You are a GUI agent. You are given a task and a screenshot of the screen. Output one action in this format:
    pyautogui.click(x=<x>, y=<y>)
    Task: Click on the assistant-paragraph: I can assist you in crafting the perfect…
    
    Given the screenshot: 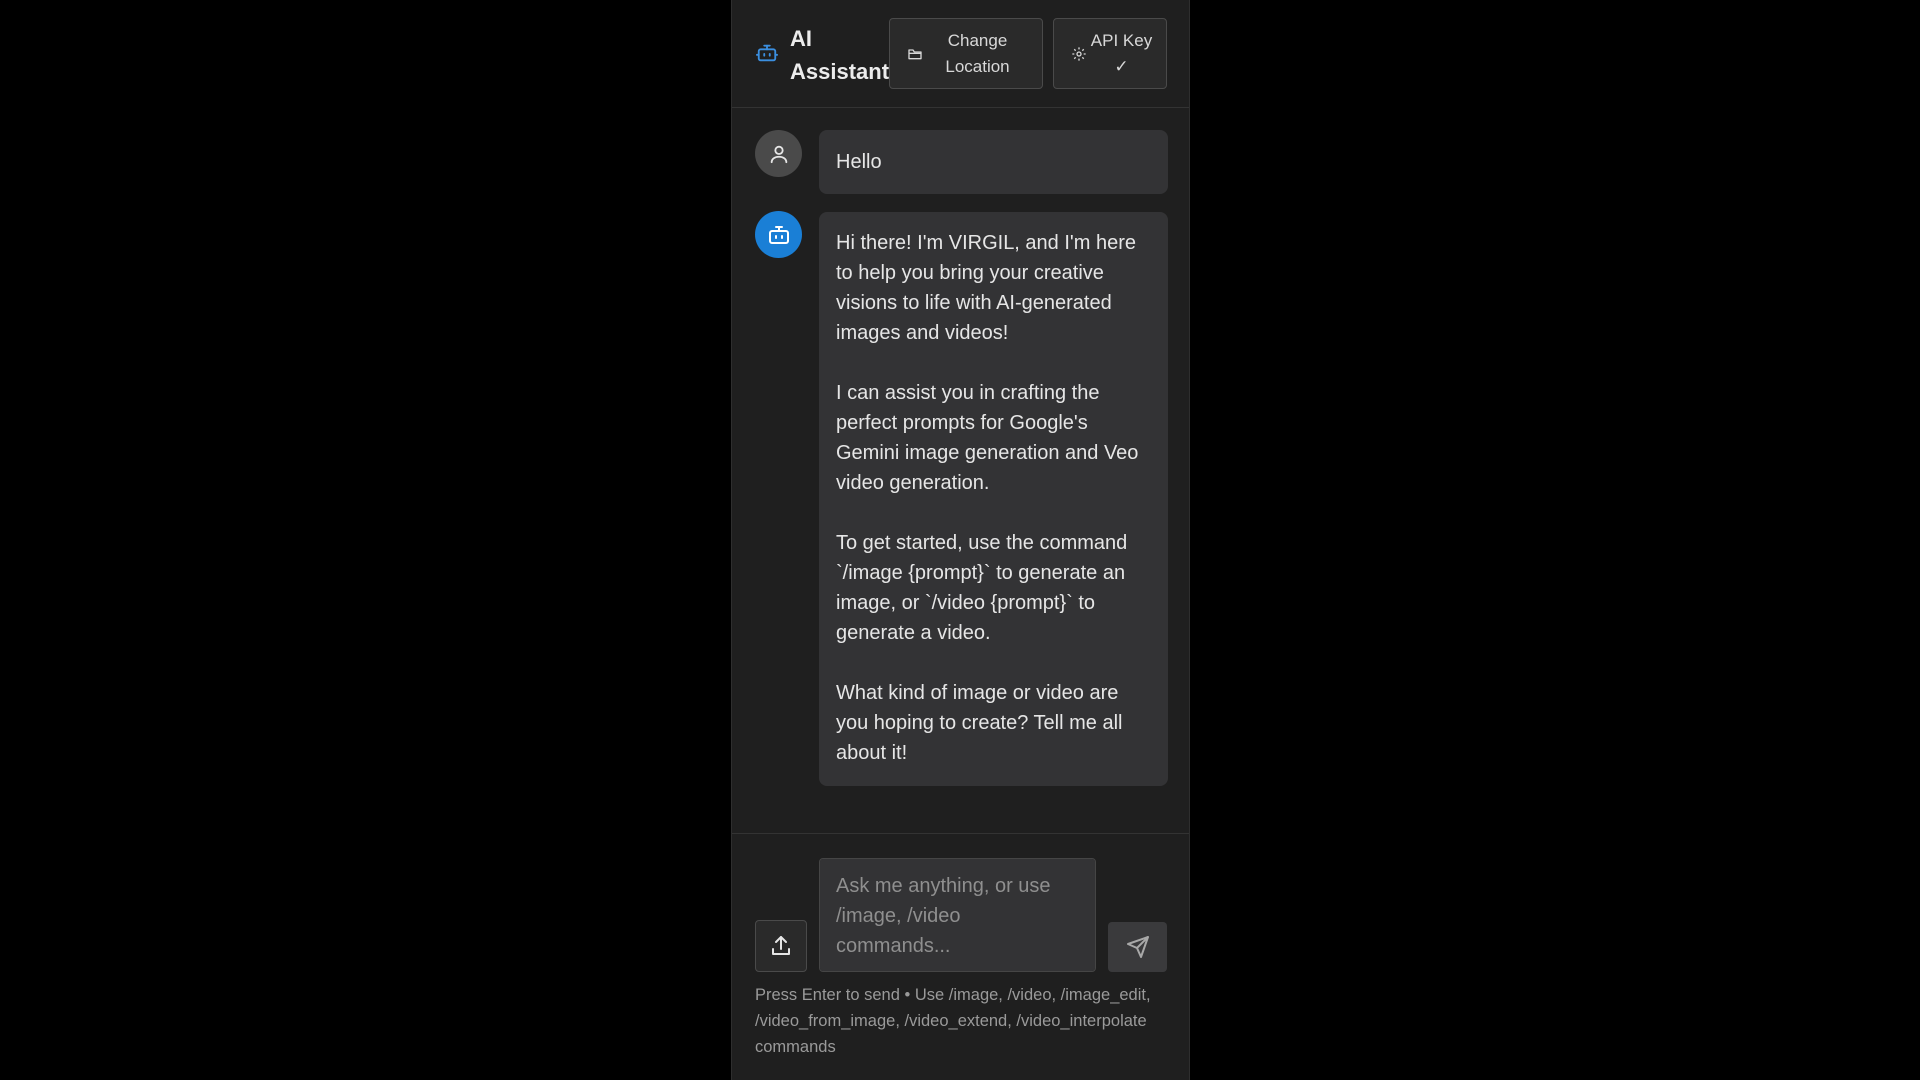 What is the action you would take?
    pyautogui.click(x=987, y=438)
    